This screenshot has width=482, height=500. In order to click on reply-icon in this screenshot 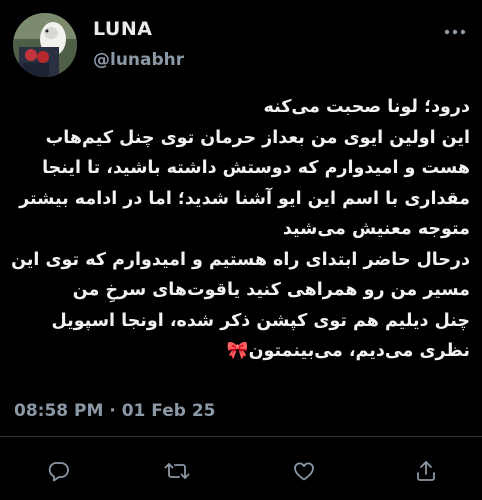, I will do `click(58, 472)`.